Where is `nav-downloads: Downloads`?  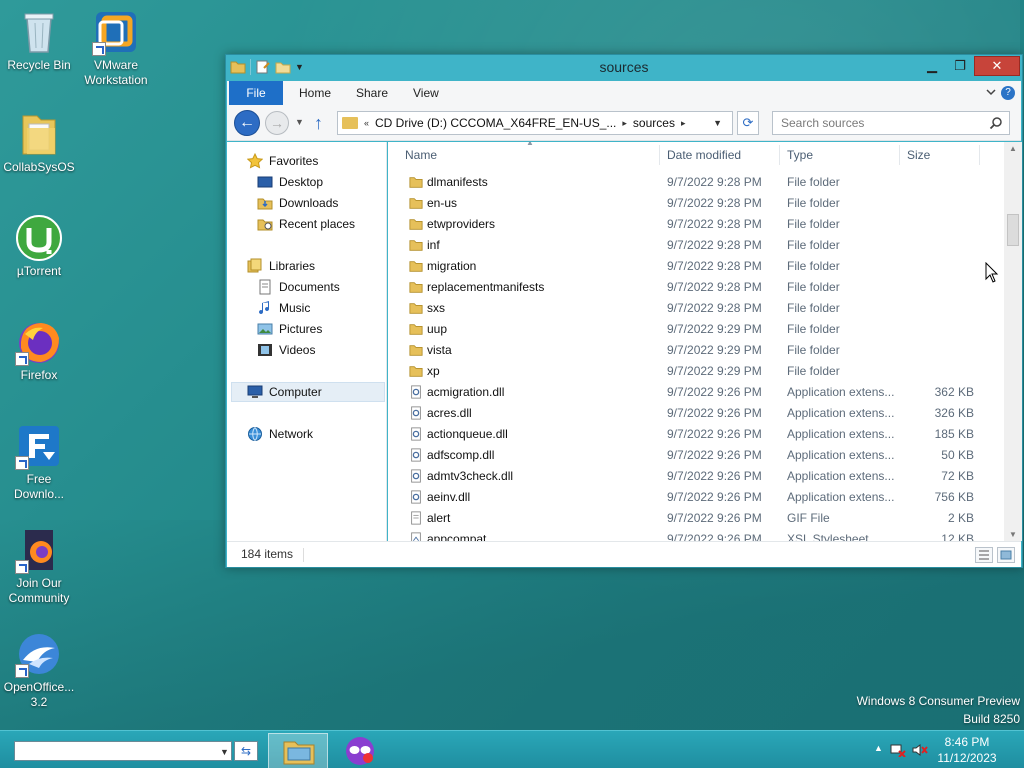 nav-downloads: Downloads is located at coordinates (297, 203).